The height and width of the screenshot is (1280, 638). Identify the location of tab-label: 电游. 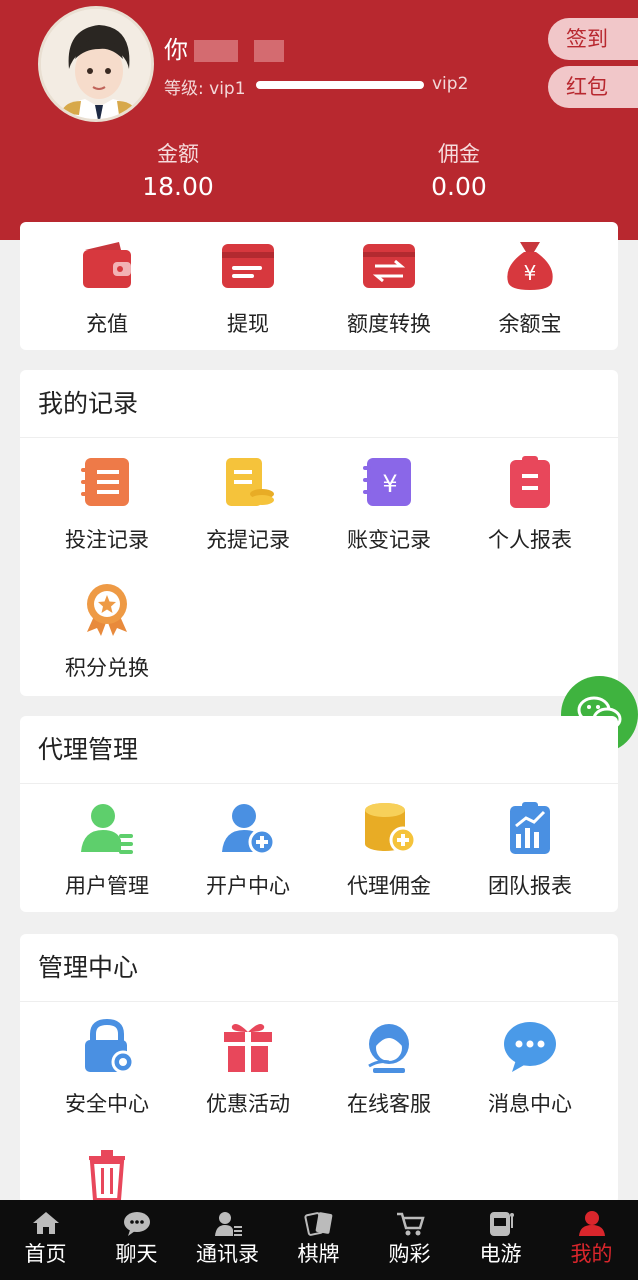
(500, 1254).